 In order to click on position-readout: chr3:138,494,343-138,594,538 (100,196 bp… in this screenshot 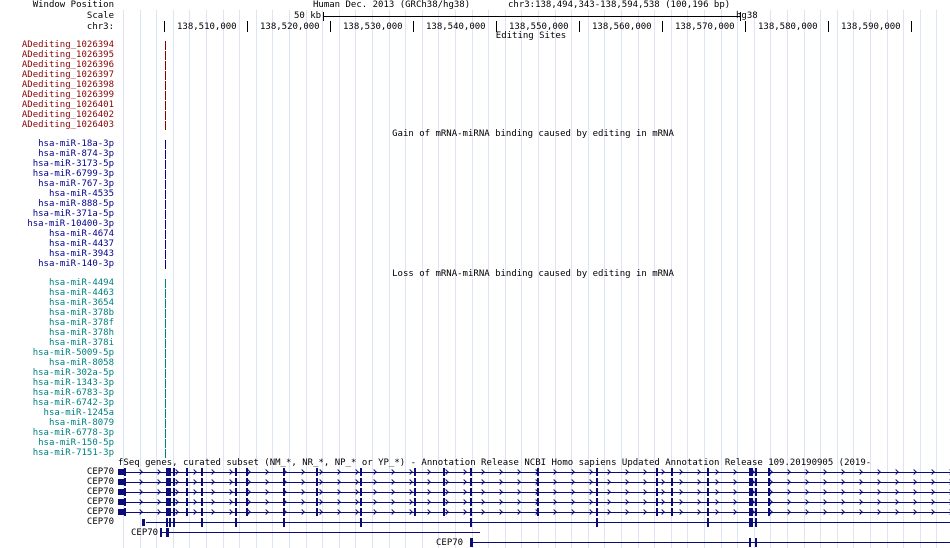, I will do `click(619, 5)`.